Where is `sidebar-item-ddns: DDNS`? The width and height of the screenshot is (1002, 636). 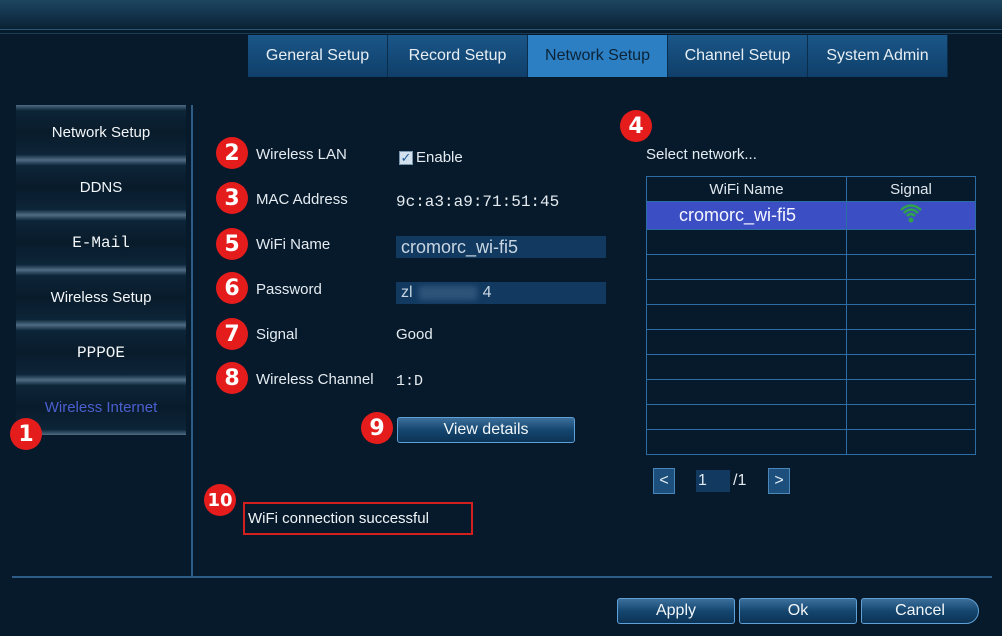
sidebar-item-ddns: DDNS is located at coordinates (101, 187).